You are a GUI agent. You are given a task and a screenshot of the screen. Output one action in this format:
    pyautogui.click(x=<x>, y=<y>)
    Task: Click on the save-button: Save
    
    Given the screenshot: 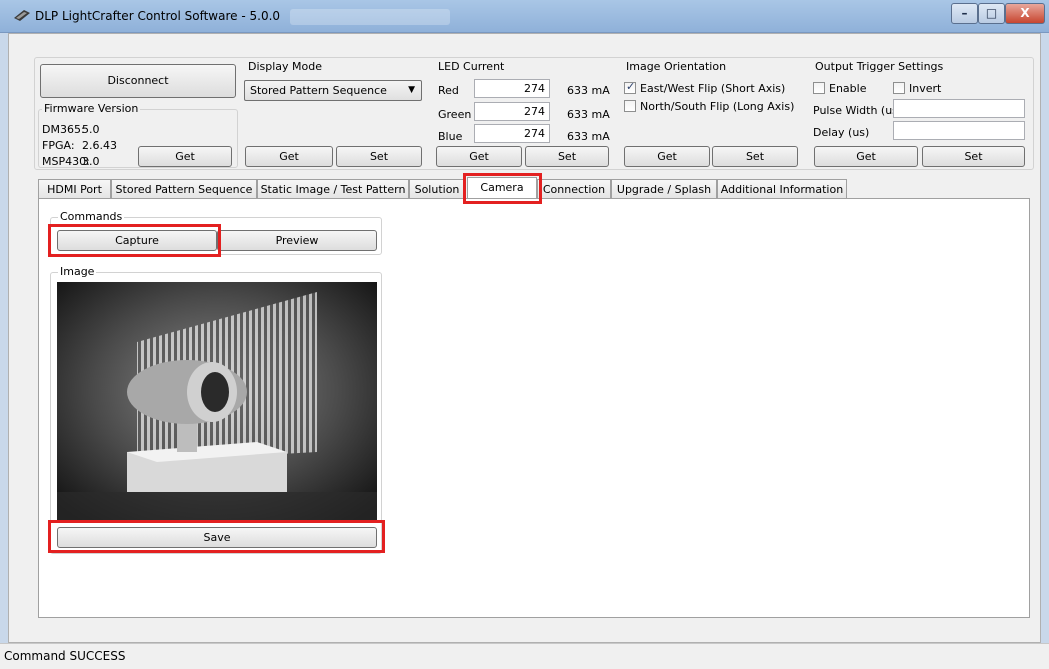 What is the action you would take?
    pyautogui.click(x=217, y=537)
    